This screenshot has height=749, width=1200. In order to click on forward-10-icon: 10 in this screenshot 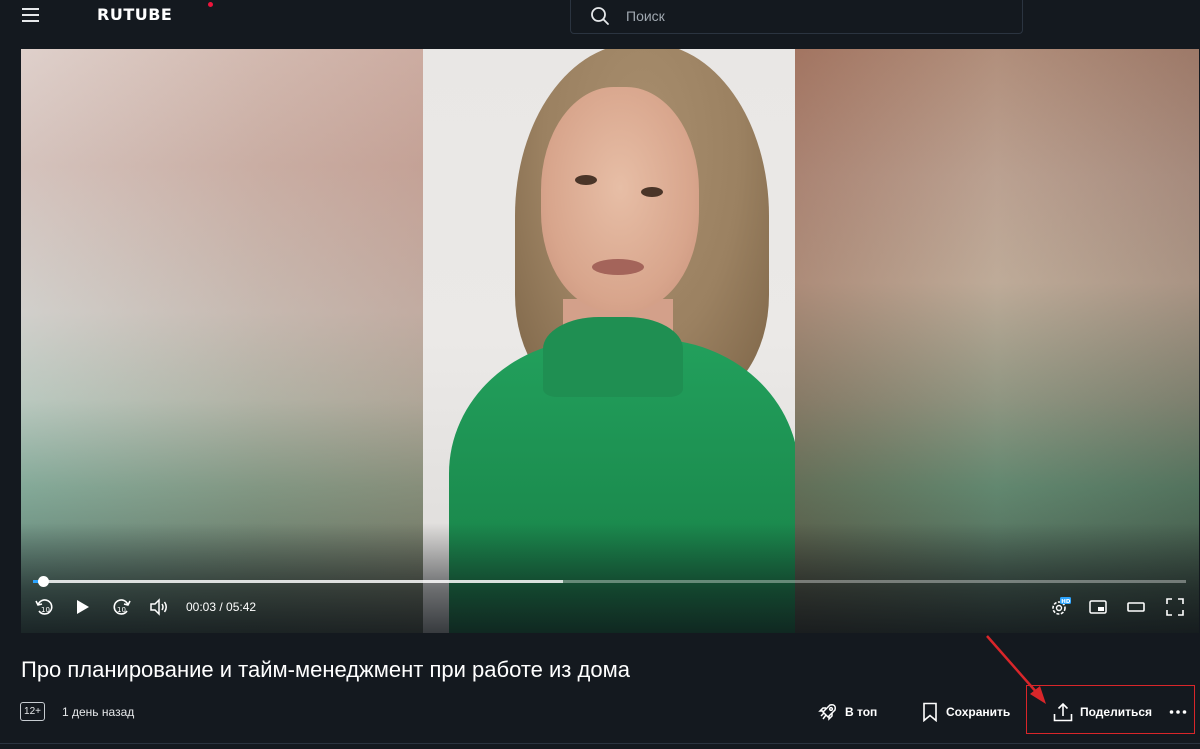, I will do `click(122, 607)`.